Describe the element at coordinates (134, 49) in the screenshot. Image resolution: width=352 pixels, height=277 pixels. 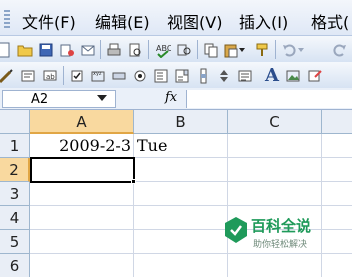
I see `print-preview-icon` at that location.